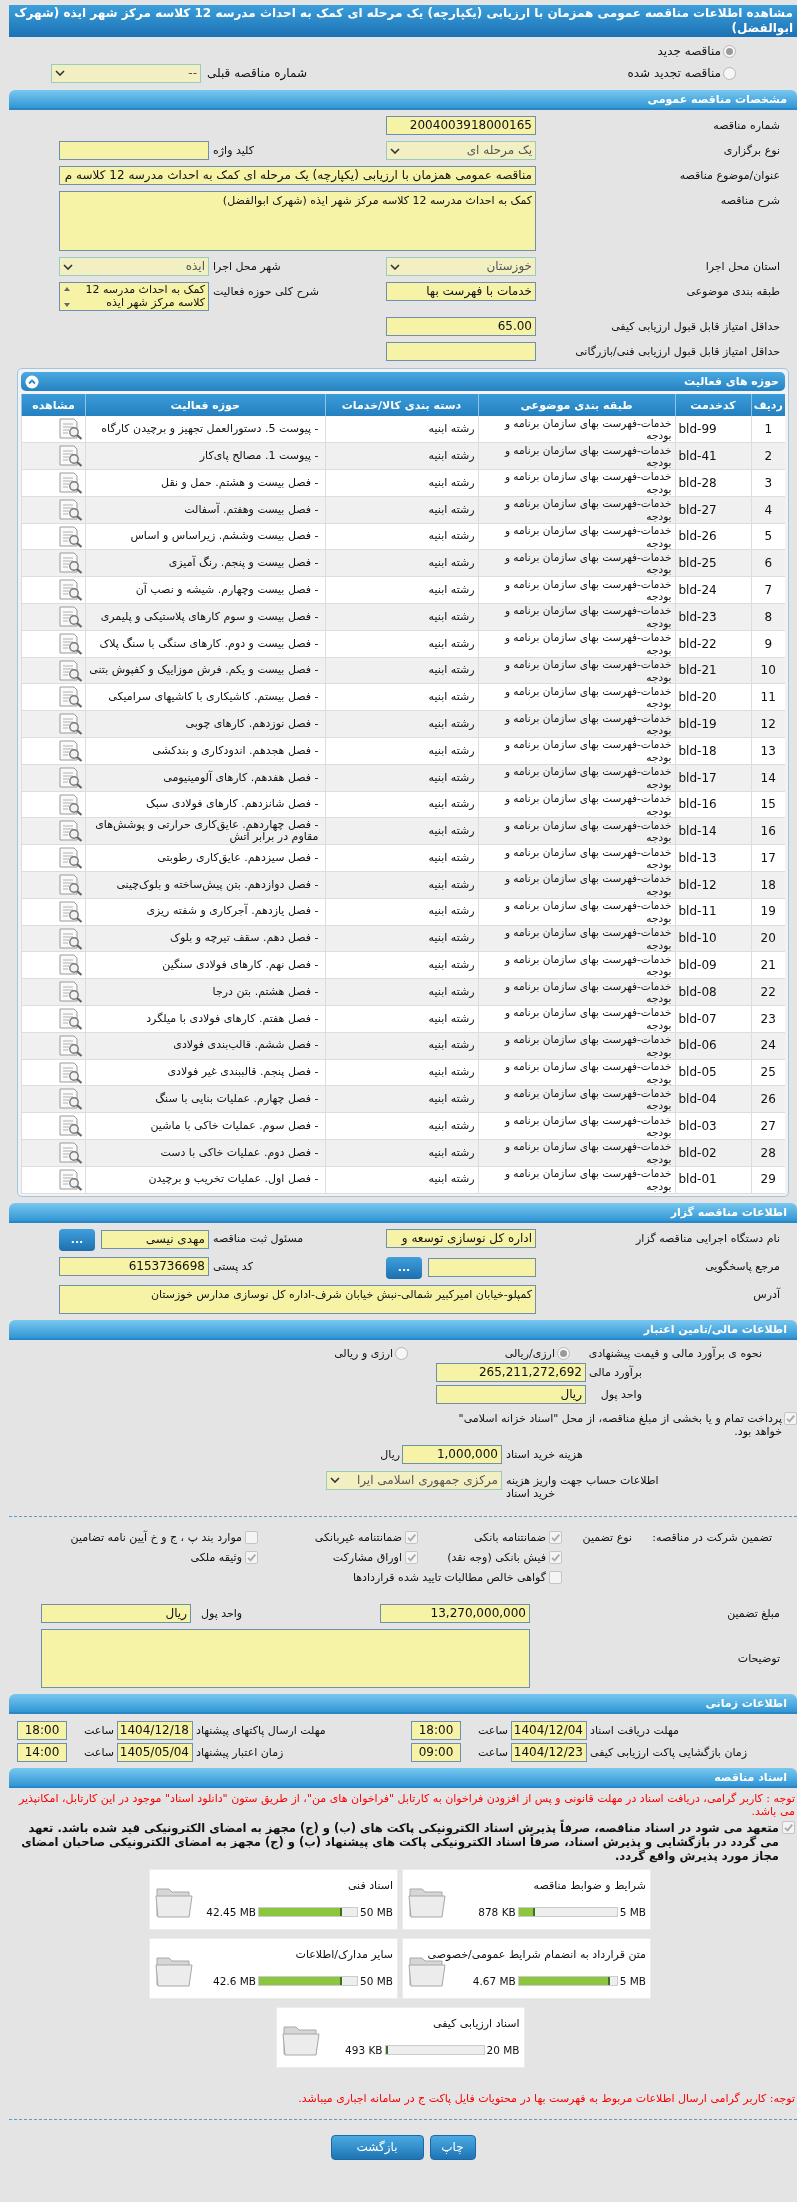  Describe the element at coordinates (452, 1454) in the screenshot. I see `input-field: 1,000,000` at that location.